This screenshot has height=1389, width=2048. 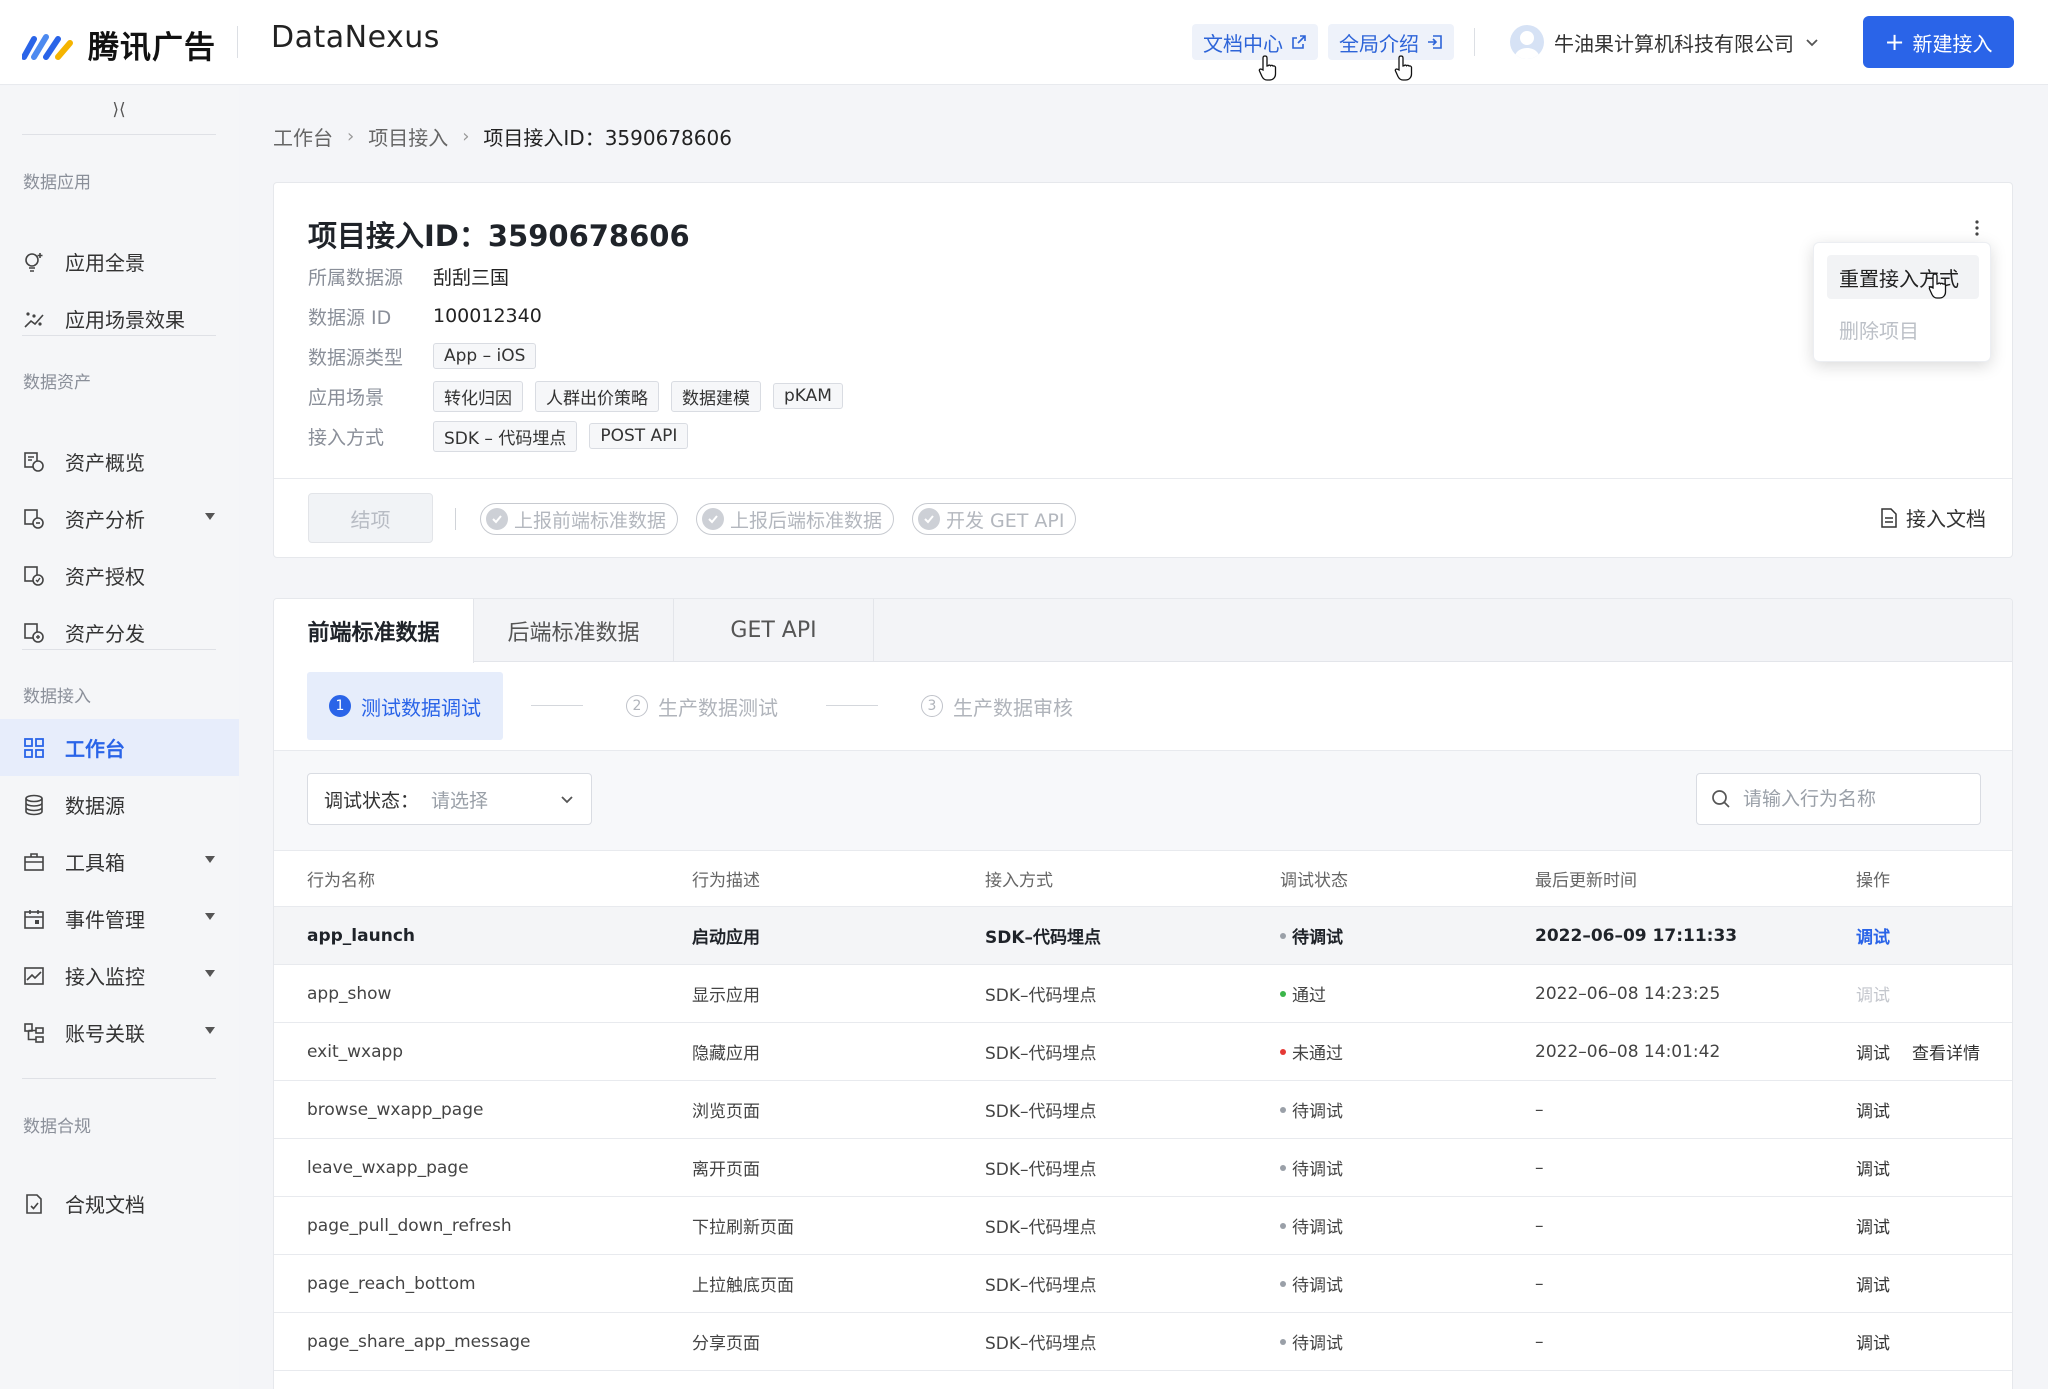 What do you see at coordinates (95, 863) in the screenshot?
I see `sidebar-item-label: 工具箱` at bounding box center [95, 863].